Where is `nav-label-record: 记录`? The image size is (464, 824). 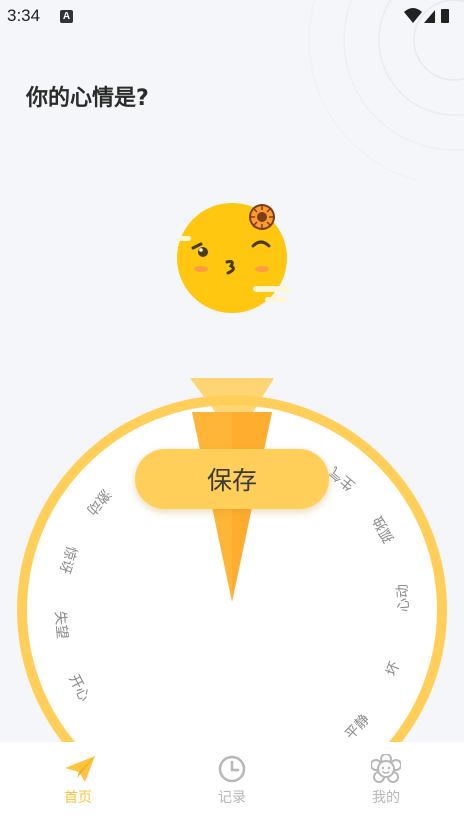
nav-label-record: 记录 is located at coordinates (232, 798).